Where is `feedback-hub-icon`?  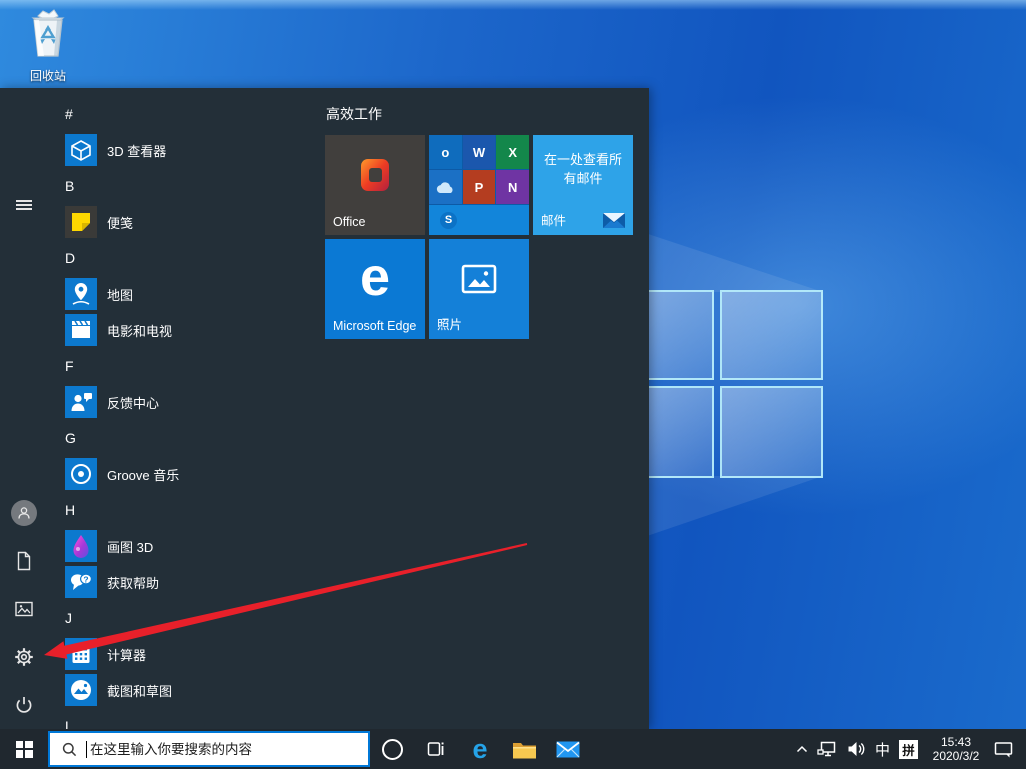
feedback-hub-icon is located at coordinates (81, 402).